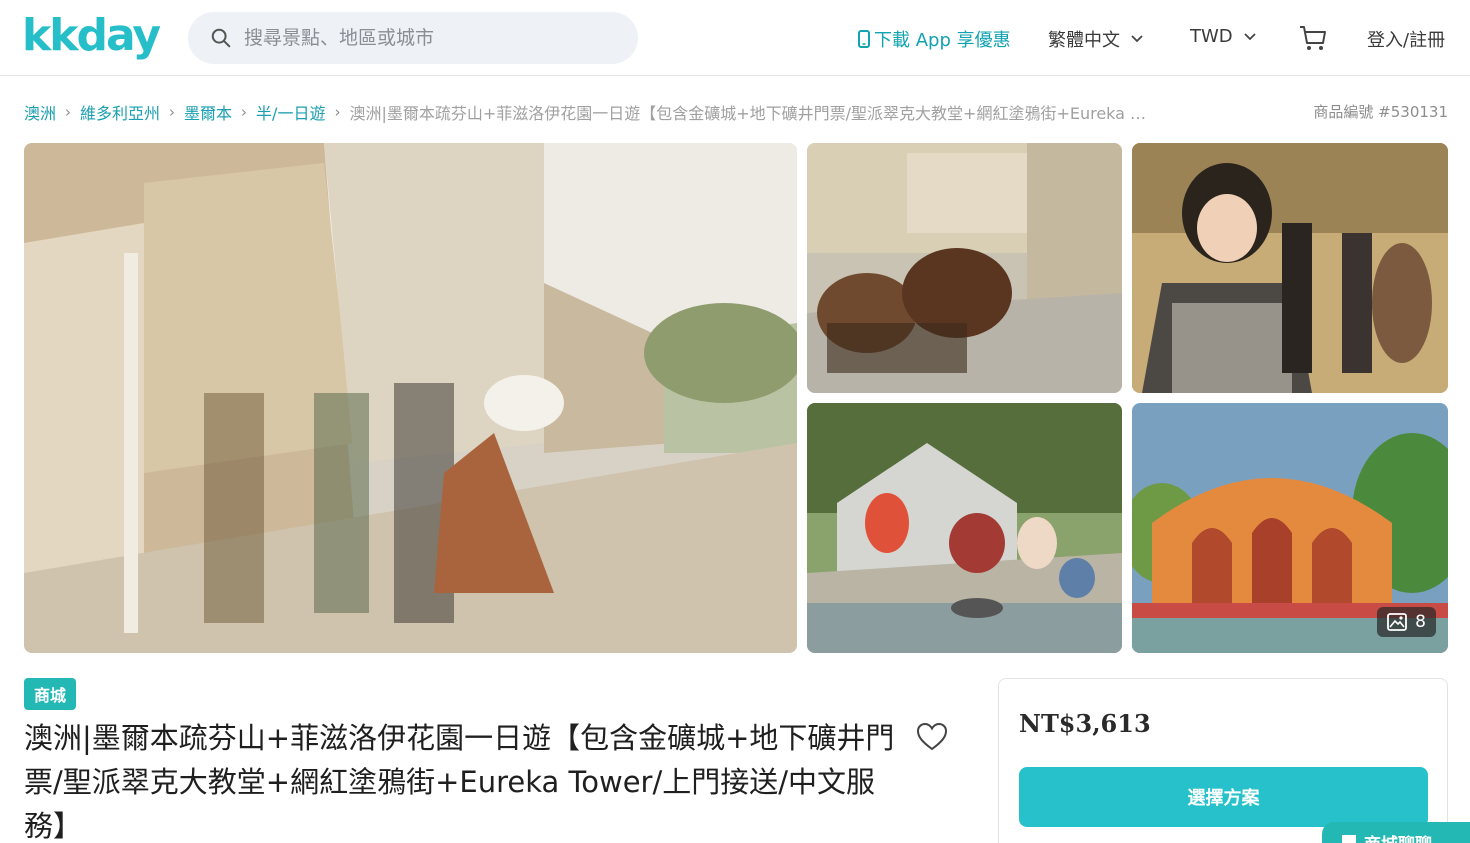  Describe the element at coordinates (1397, 622) in the screenshot. I see `image-gallery-icon` at that location.